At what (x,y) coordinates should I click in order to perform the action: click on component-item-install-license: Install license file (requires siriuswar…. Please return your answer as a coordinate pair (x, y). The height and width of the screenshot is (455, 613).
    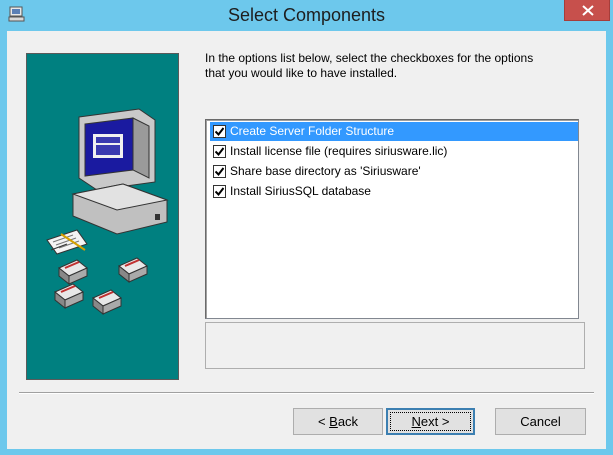
    Looking at the image, I should click on (394, 151).